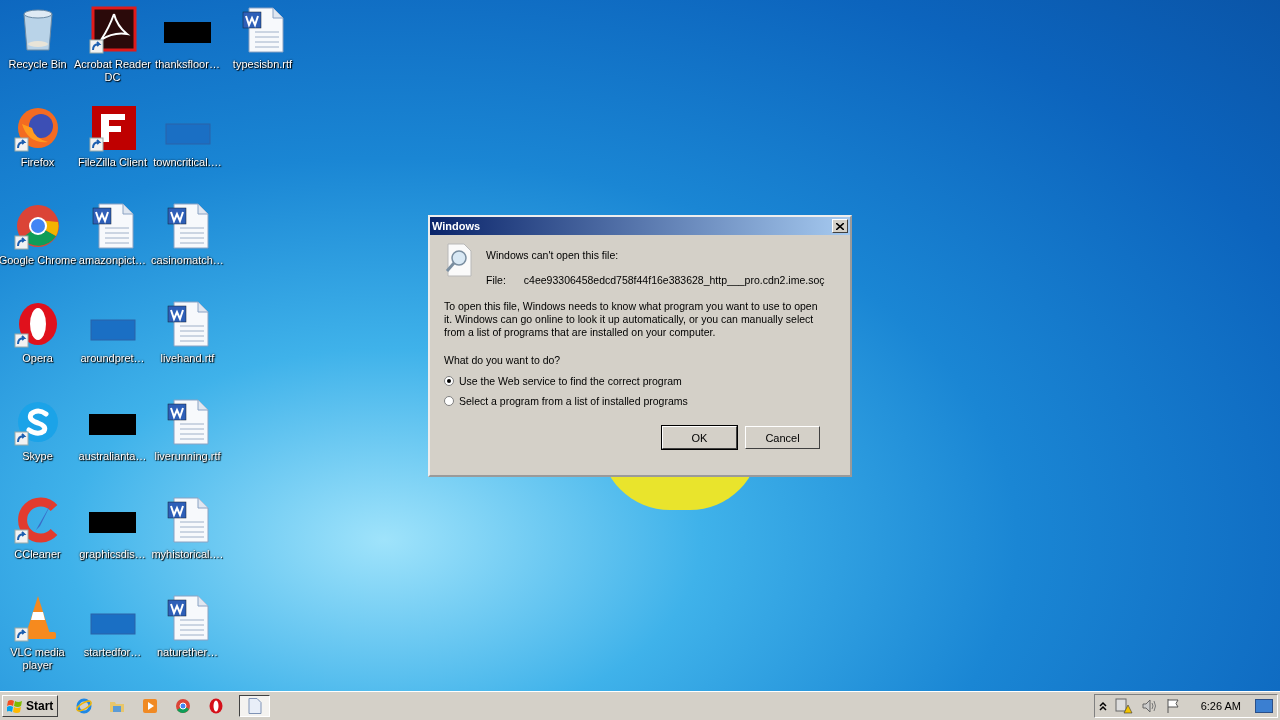 The width and height of the screenshot is (1280, 720). Describe the element at coordinates (38, 260) in the screenshot. I see `icon-label: Google Chrome` at that location.